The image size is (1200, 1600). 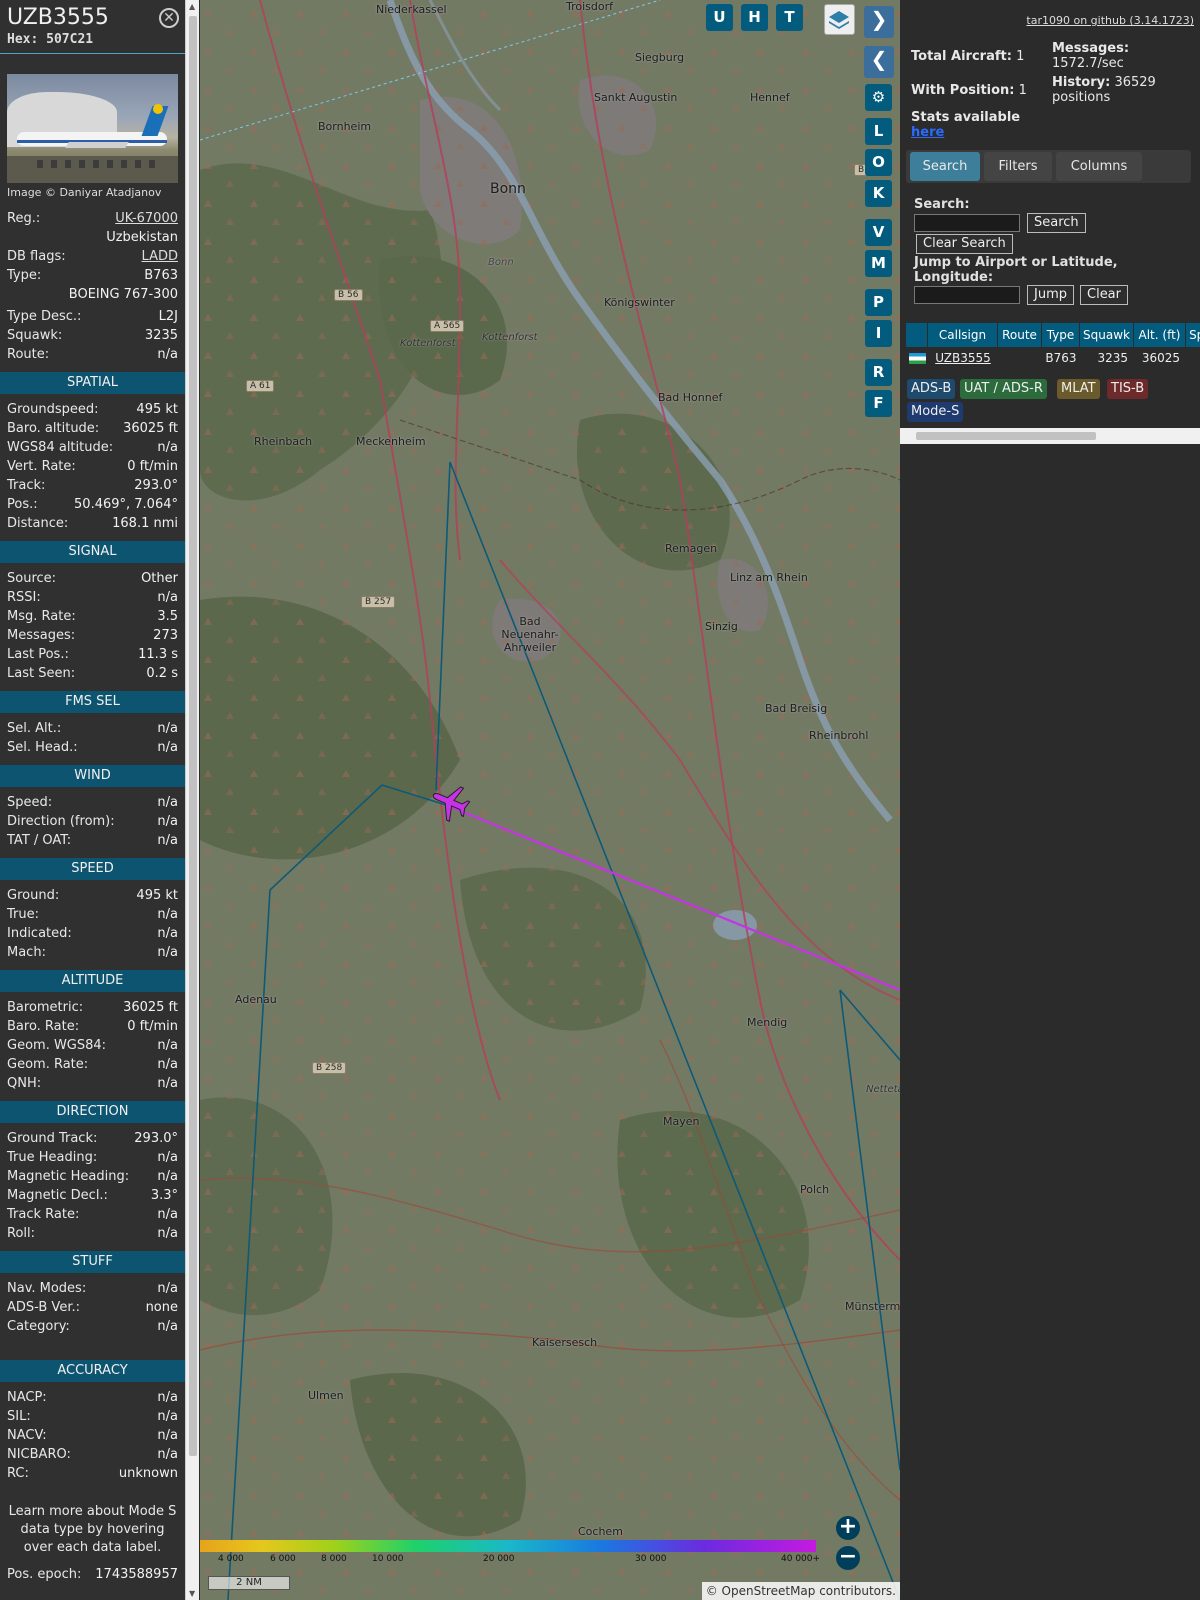 I want to click on table-row: UZB3555 B763 3235 36025, so click(x=1046, y=358).